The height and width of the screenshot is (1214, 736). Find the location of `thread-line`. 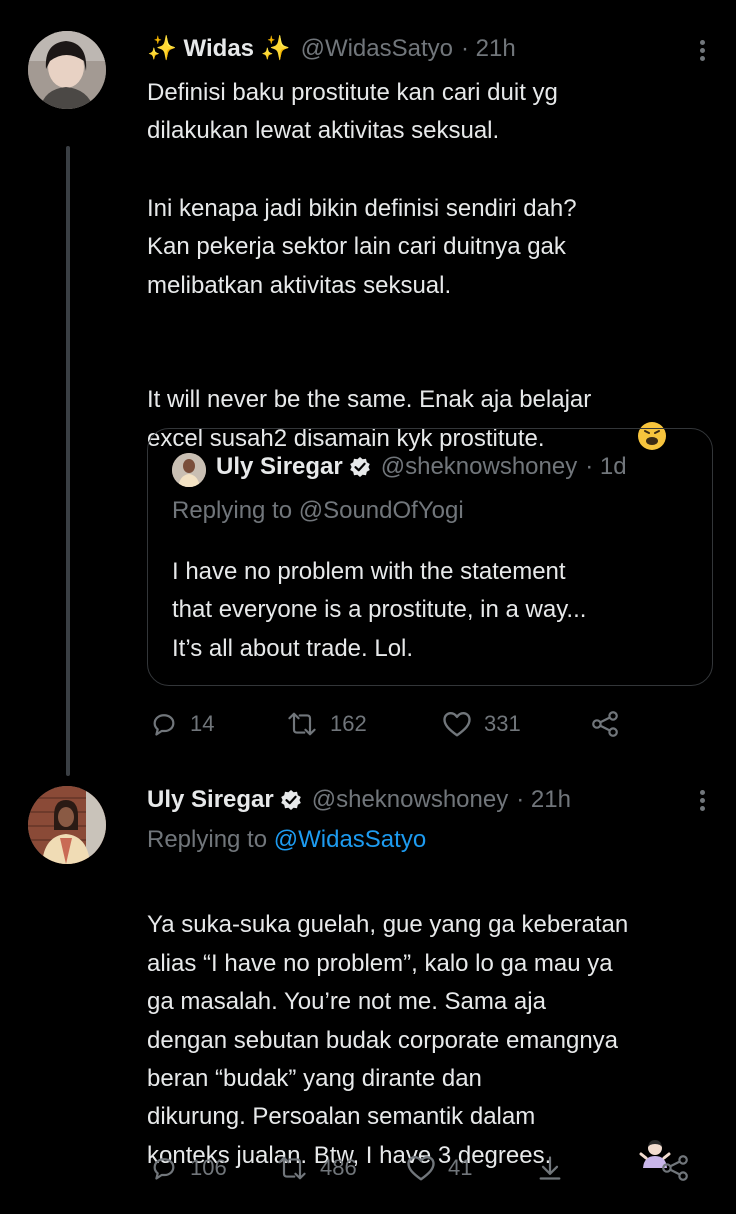

thread-line is located at coordinates (68, 461).